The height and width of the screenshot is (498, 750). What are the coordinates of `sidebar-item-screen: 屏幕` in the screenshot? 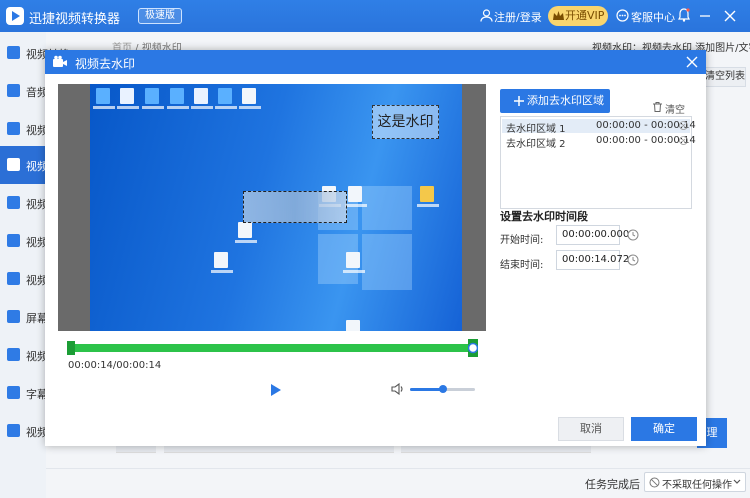 It's located at (24, 317).